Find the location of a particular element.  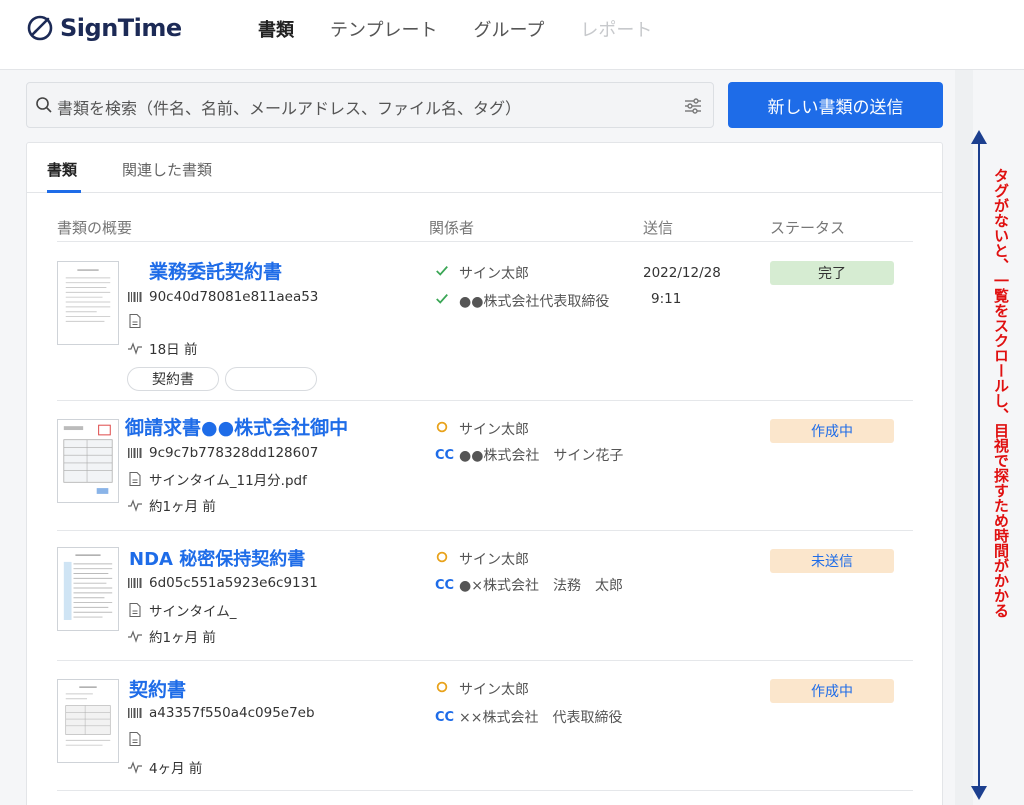

document-id-text: a43357f550a4c095e7eb is located at coordinates (232, 713).